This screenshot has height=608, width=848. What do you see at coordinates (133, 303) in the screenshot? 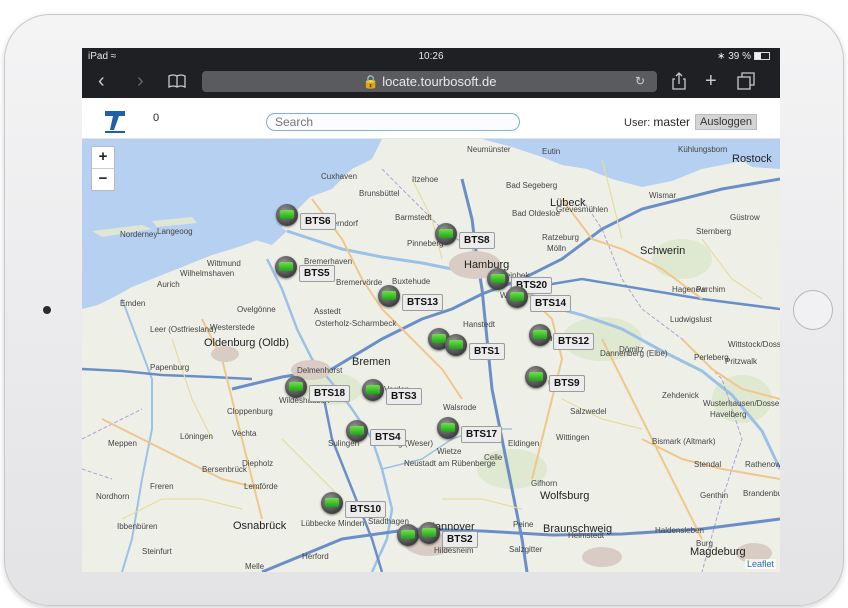
I see `city-label: Emden` at bounding box center [133, 303].